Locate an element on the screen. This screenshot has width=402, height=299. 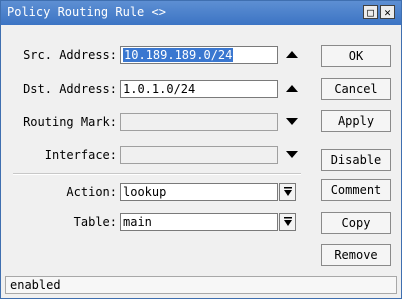
routing-mark-arrow-down-icon is located at coordinates (292, 121).